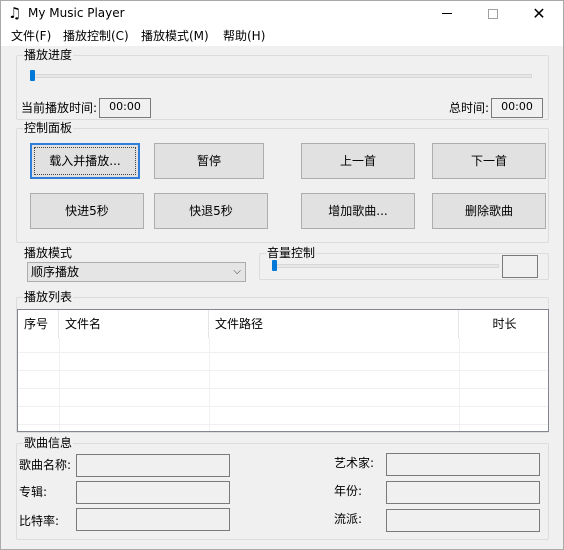  What do you see at coordinates (48, 128) in the screenshot?
I see `control-panel-label: 控制面板` at bounding box center [48, 128].